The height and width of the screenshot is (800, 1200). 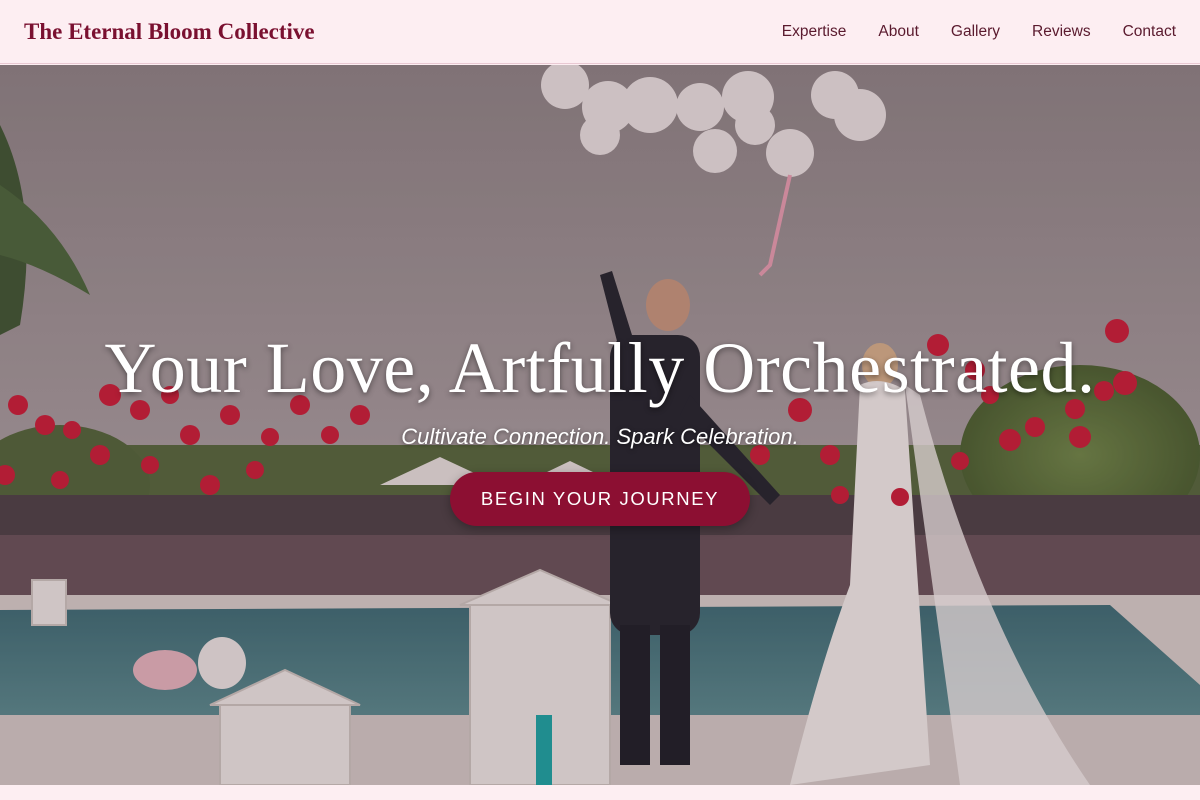 What do you see at coordinates (1149, 32) in the screenshot?
I see `nav-contact: Contact` at bounding box center [1149, 32].